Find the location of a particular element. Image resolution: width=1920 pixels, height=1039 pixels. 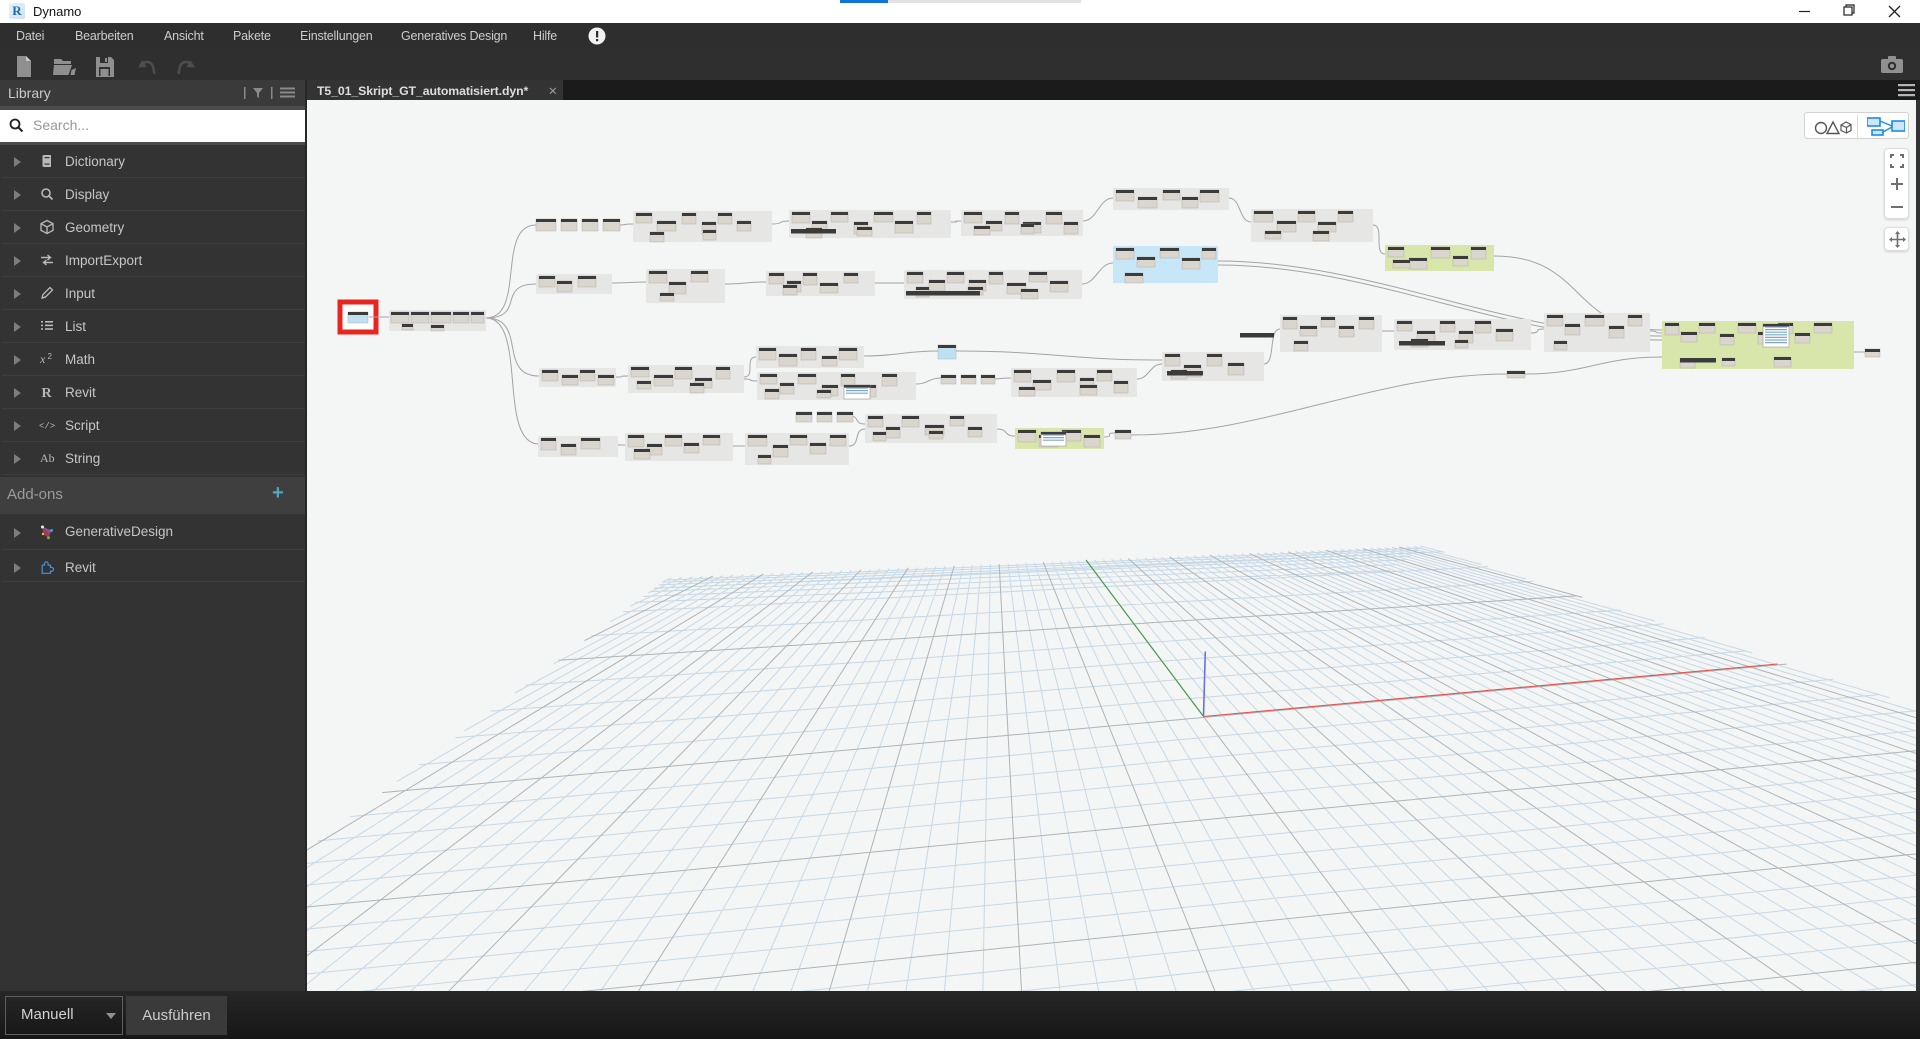

svg-text: R is located at coordinates (47, 393).